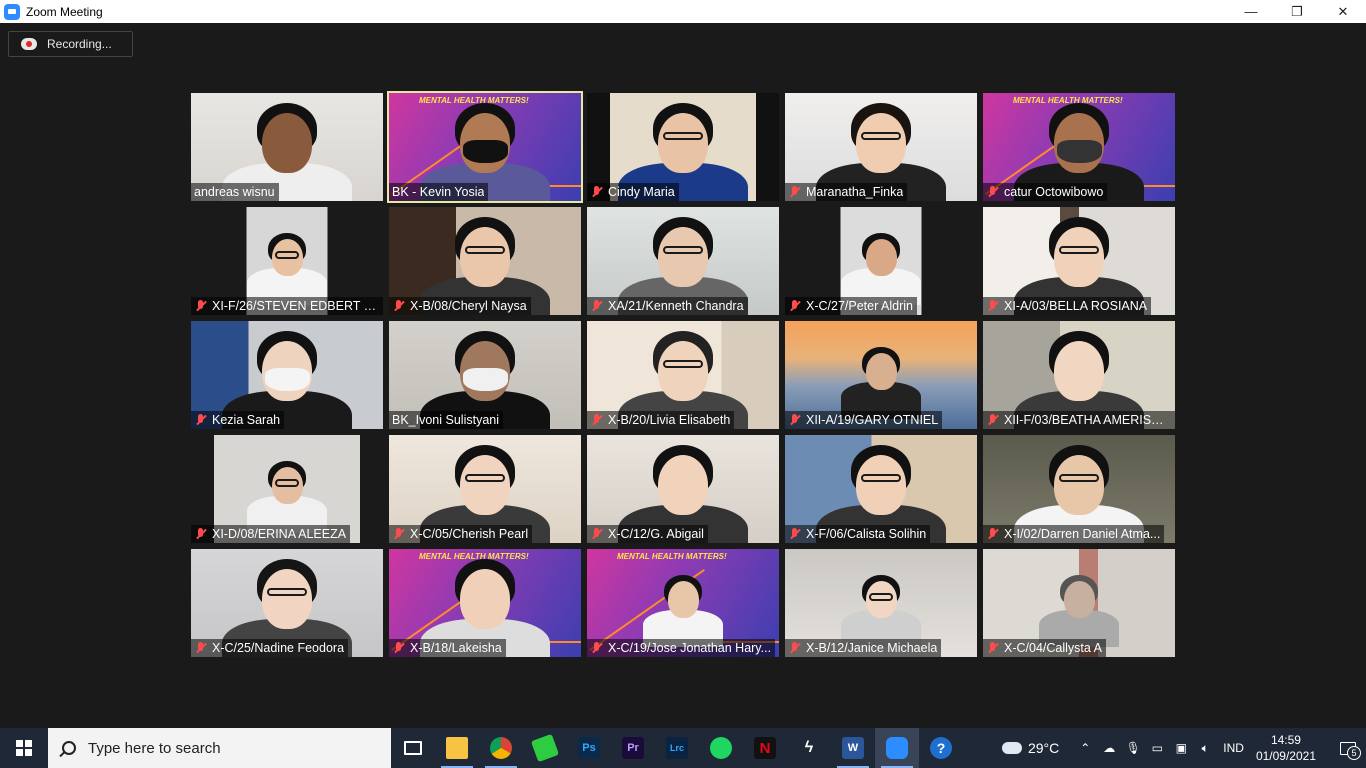 This screenshot has height=768, width=1366. Describe the element at coordinates (287, 147) in the screenshot. I see `participant-tile: andreas wisnu` at that location.